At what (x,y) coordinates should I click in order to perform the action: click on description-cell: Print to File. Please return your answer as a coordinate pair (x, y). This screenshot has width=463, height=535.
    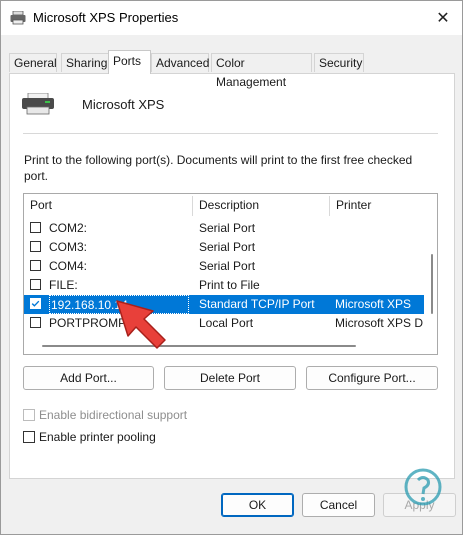
    Looking at the image, I should click on (229, 285).